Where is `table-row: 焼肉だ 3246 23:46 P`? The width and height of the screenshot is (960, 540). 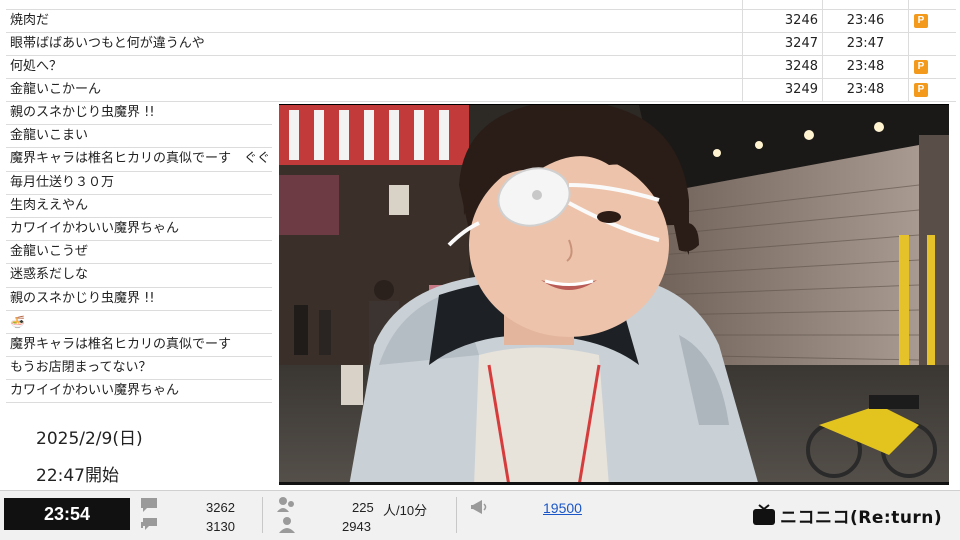
table-row: 焼肉だ 3246 23:46 P is located at coordinates (481, 21).